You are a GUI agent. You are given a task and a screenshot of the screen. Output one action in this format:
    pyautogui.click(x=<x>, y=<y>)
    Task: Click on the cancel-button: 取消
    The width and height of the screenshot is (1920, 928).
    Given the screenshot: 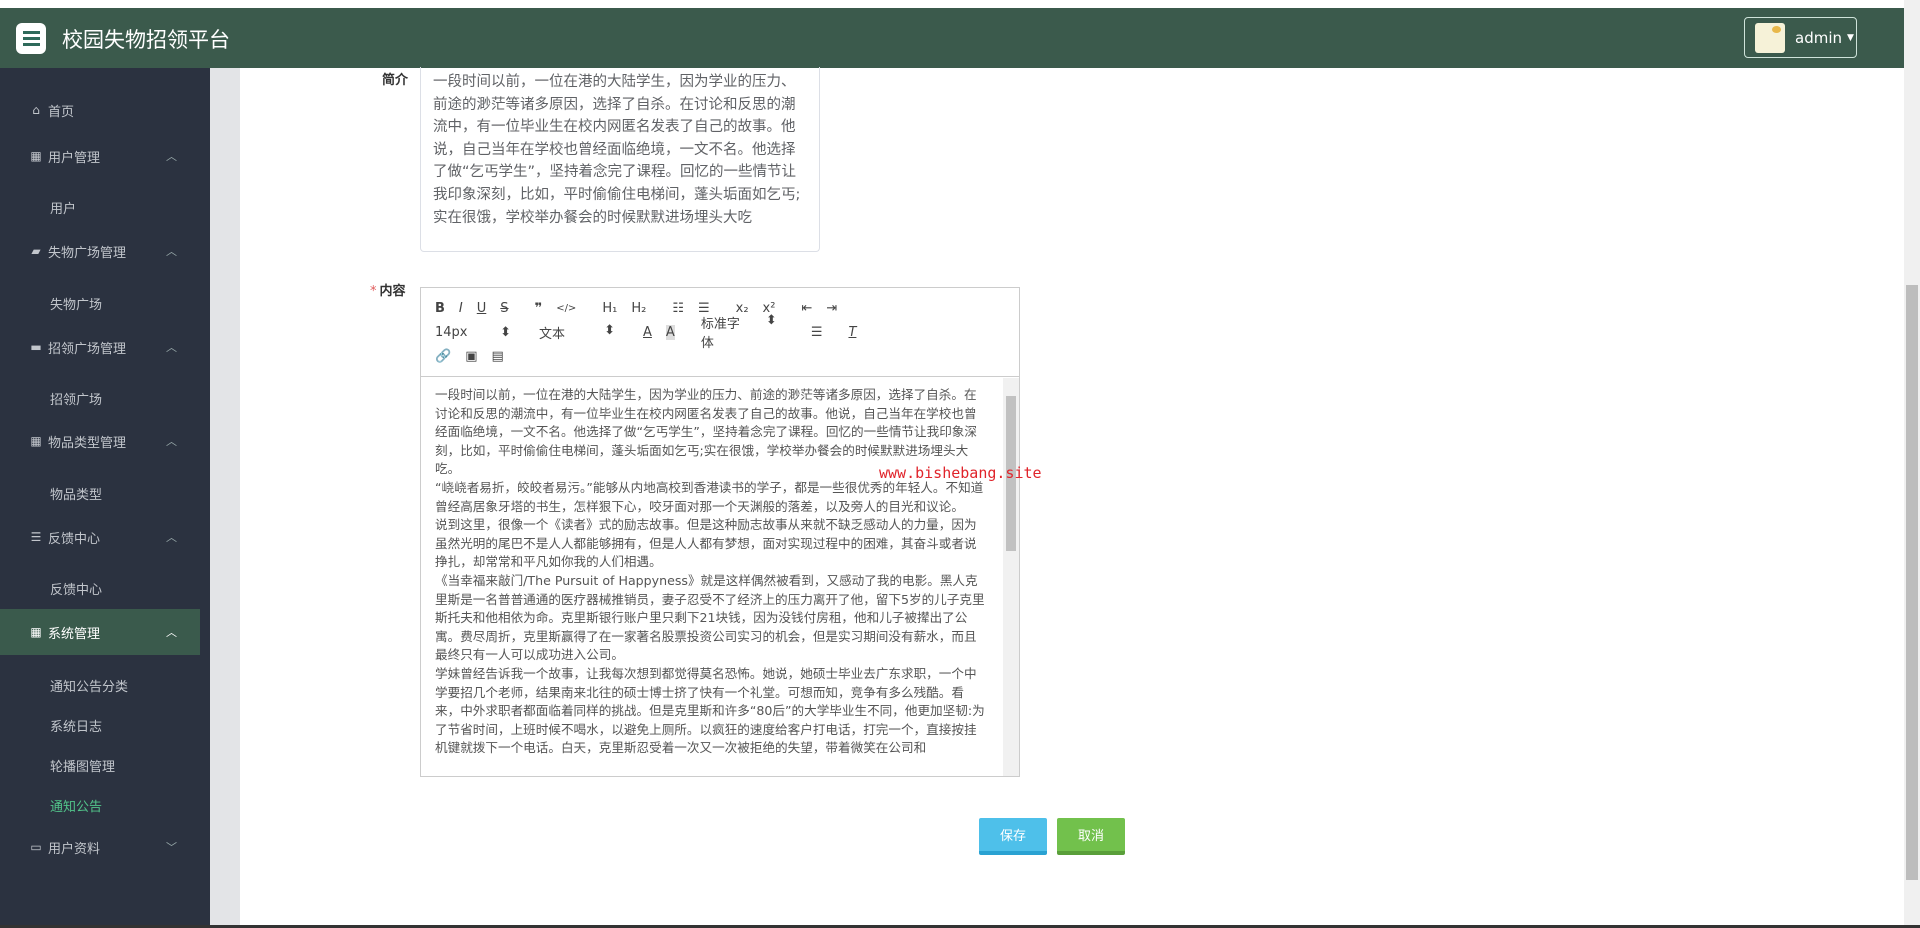 What is the action you would take?
    pyautogui.click(x=1091, y=836)
    